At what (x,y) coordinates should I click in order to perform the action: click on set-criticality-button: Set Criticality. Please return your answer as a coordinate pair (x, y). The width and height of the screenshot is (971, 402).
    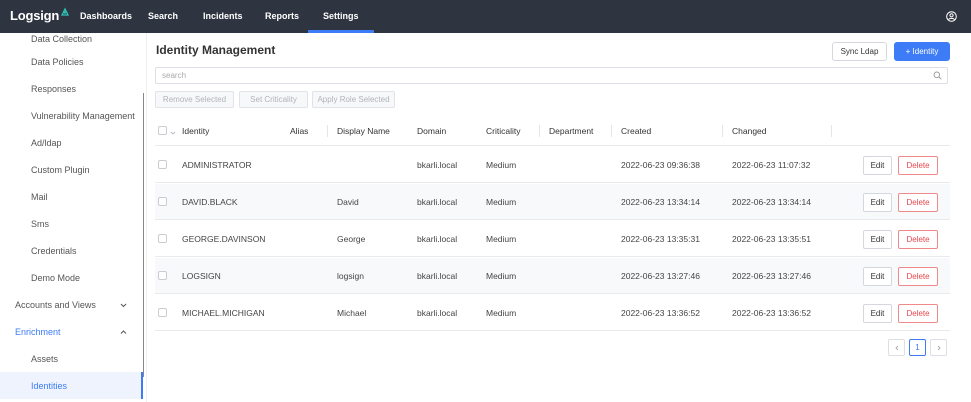
    Looking at the image, I should click on (273, 99).